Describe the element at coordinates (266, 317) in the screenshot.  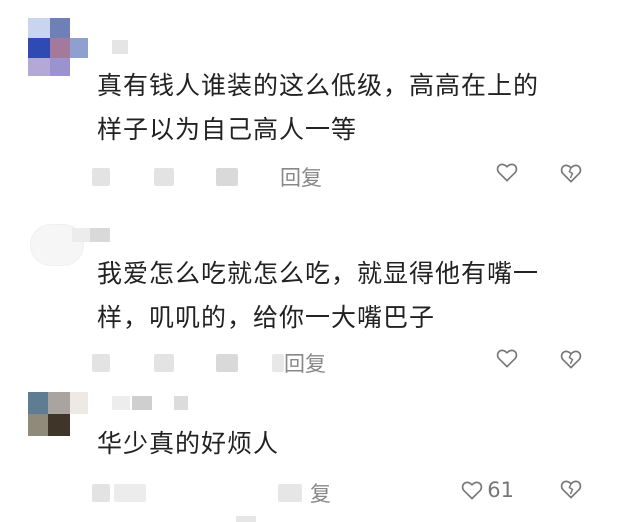
I see `comment-text-line: 样，叽叽的，给你一大嘴巴子` at that location.